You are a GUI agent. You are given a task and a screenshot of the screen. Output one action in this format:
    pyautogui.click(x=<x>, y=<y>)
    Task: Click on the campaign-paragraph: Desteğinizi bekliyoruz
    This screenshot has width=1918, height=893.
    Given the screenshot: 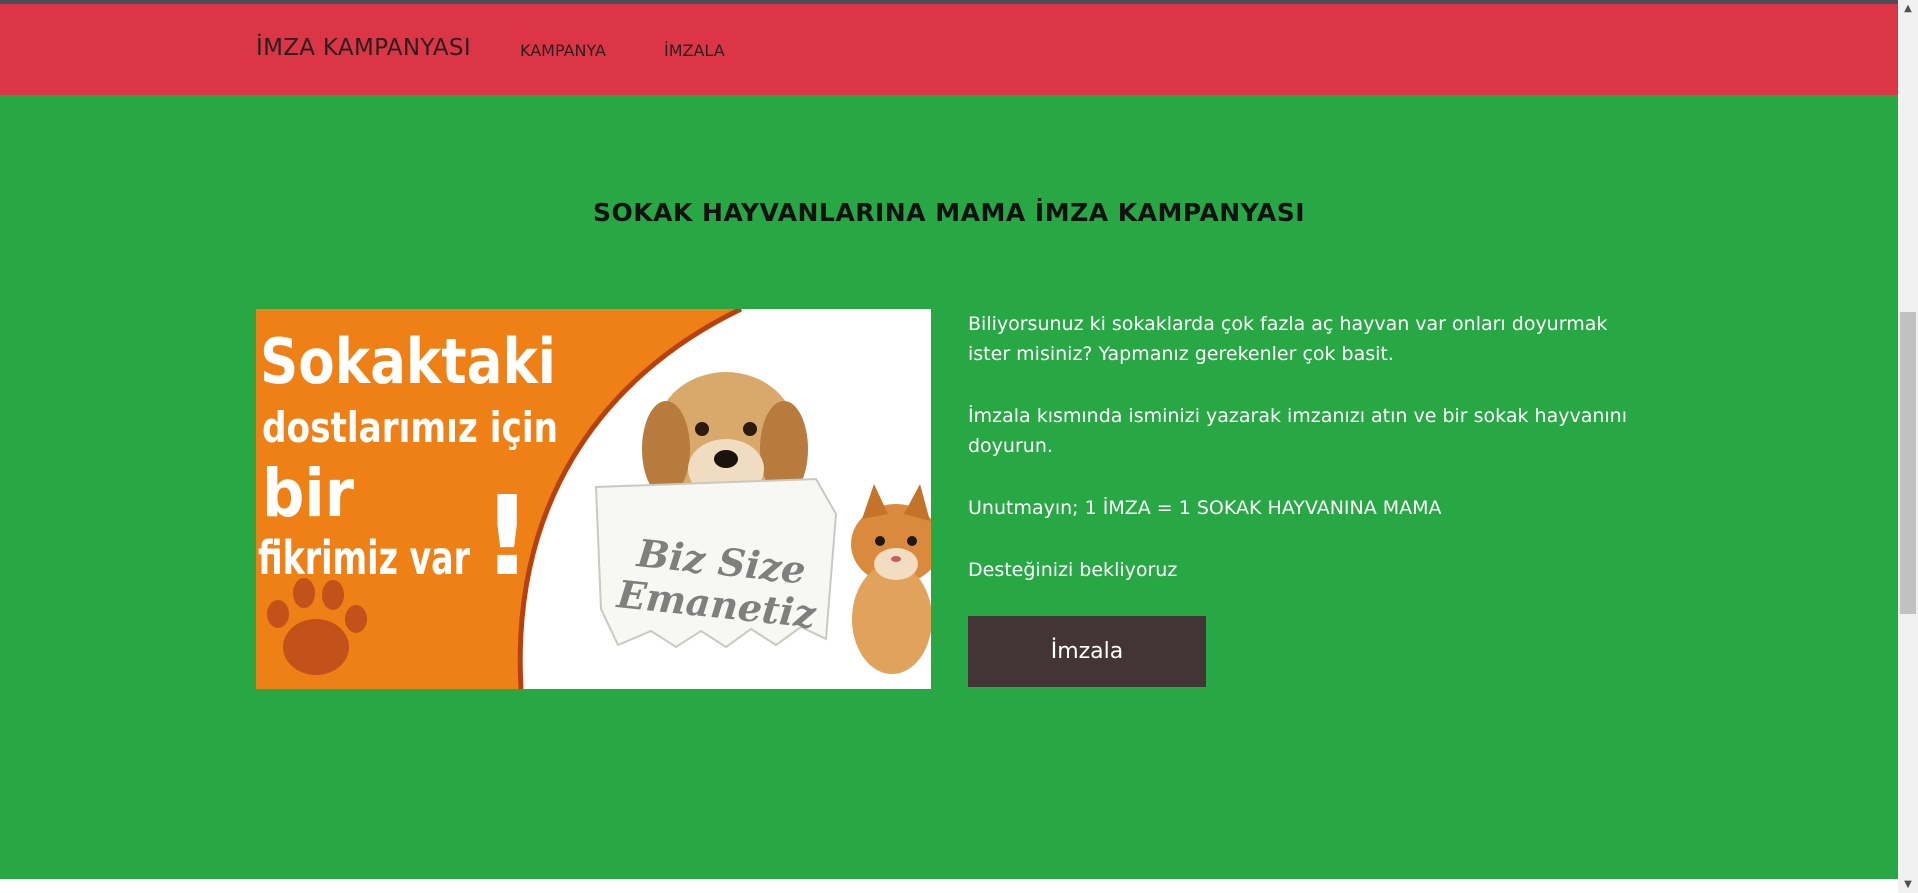 What is the action you would take?
    pyautogui.click(x=1073, y=570)
    